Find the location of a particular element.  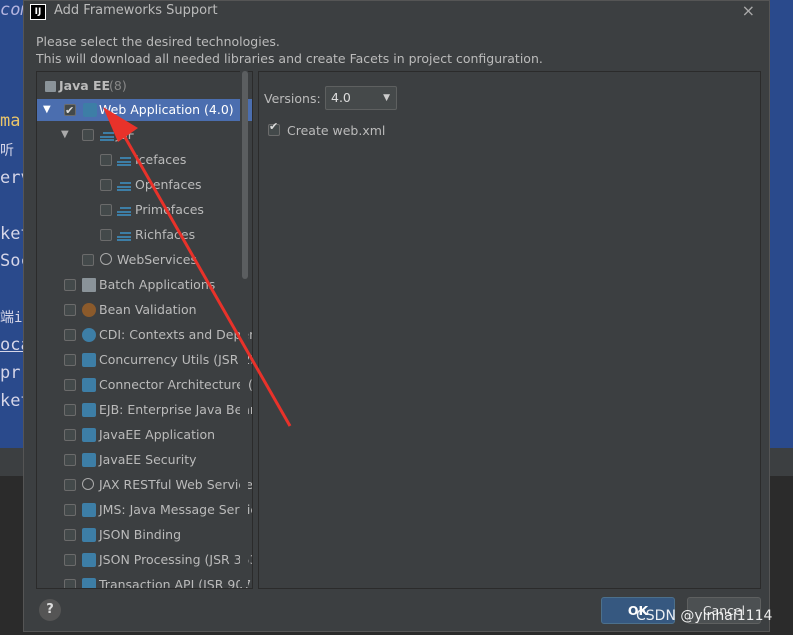

annotation-arrow-shaft is located at coordinates (206, 279).